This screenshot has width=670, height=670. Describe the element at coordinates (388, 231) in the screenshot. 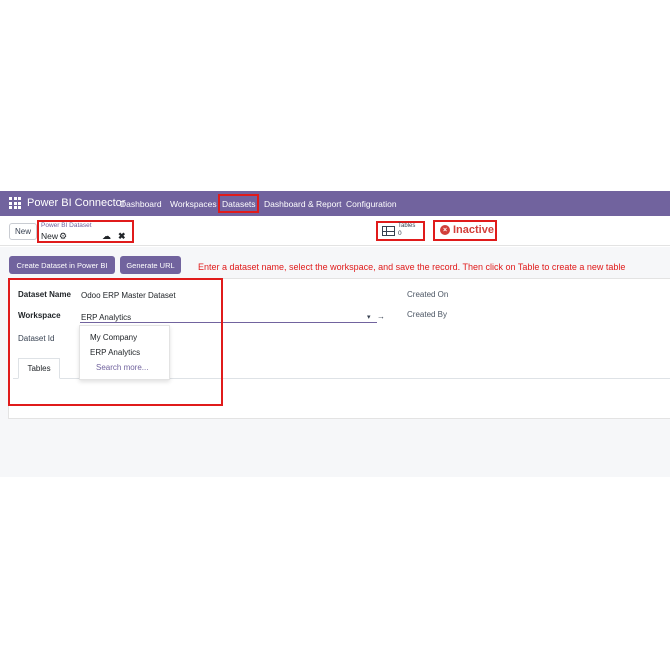

I see `table-icon` at that location.